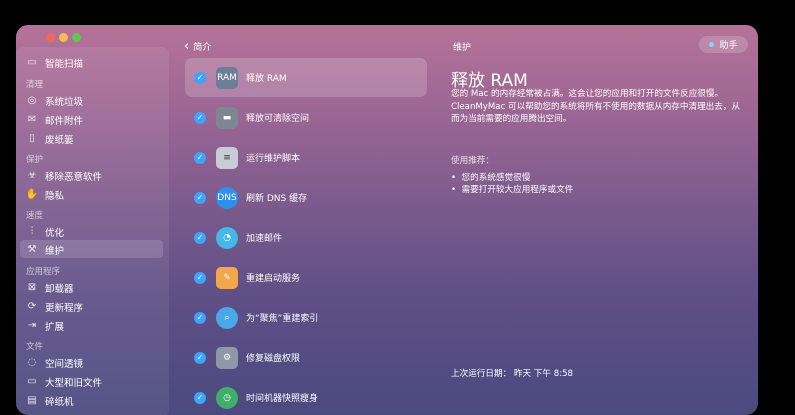  What do you see at coordinates (227, 197) in the screenshot?
I see `dns-icon: DNS` at bounding box center [227, 197].